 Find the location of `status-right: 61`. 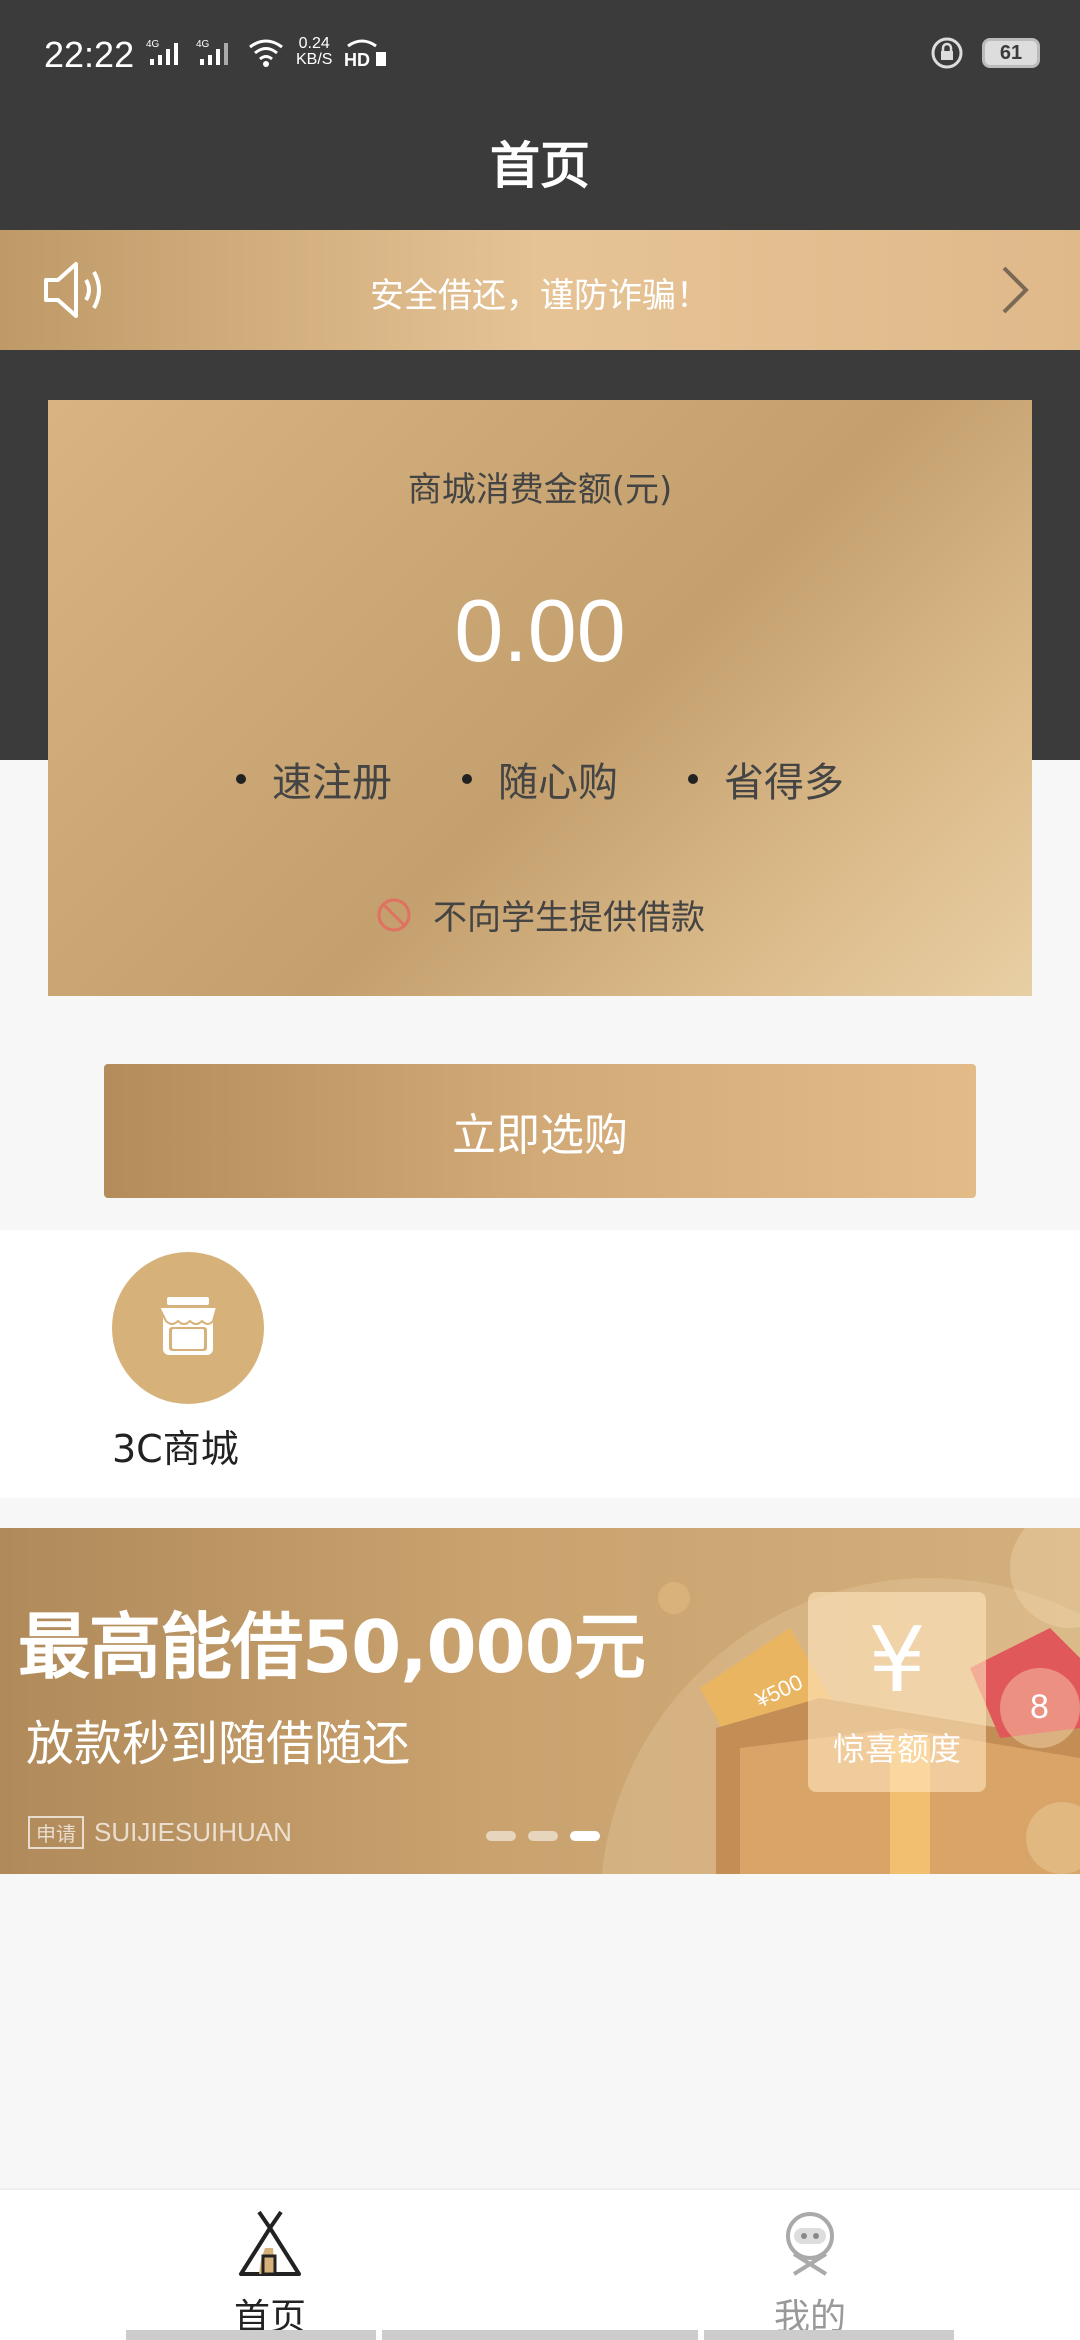

status-right: 61 is located at coordinates (985, 53).